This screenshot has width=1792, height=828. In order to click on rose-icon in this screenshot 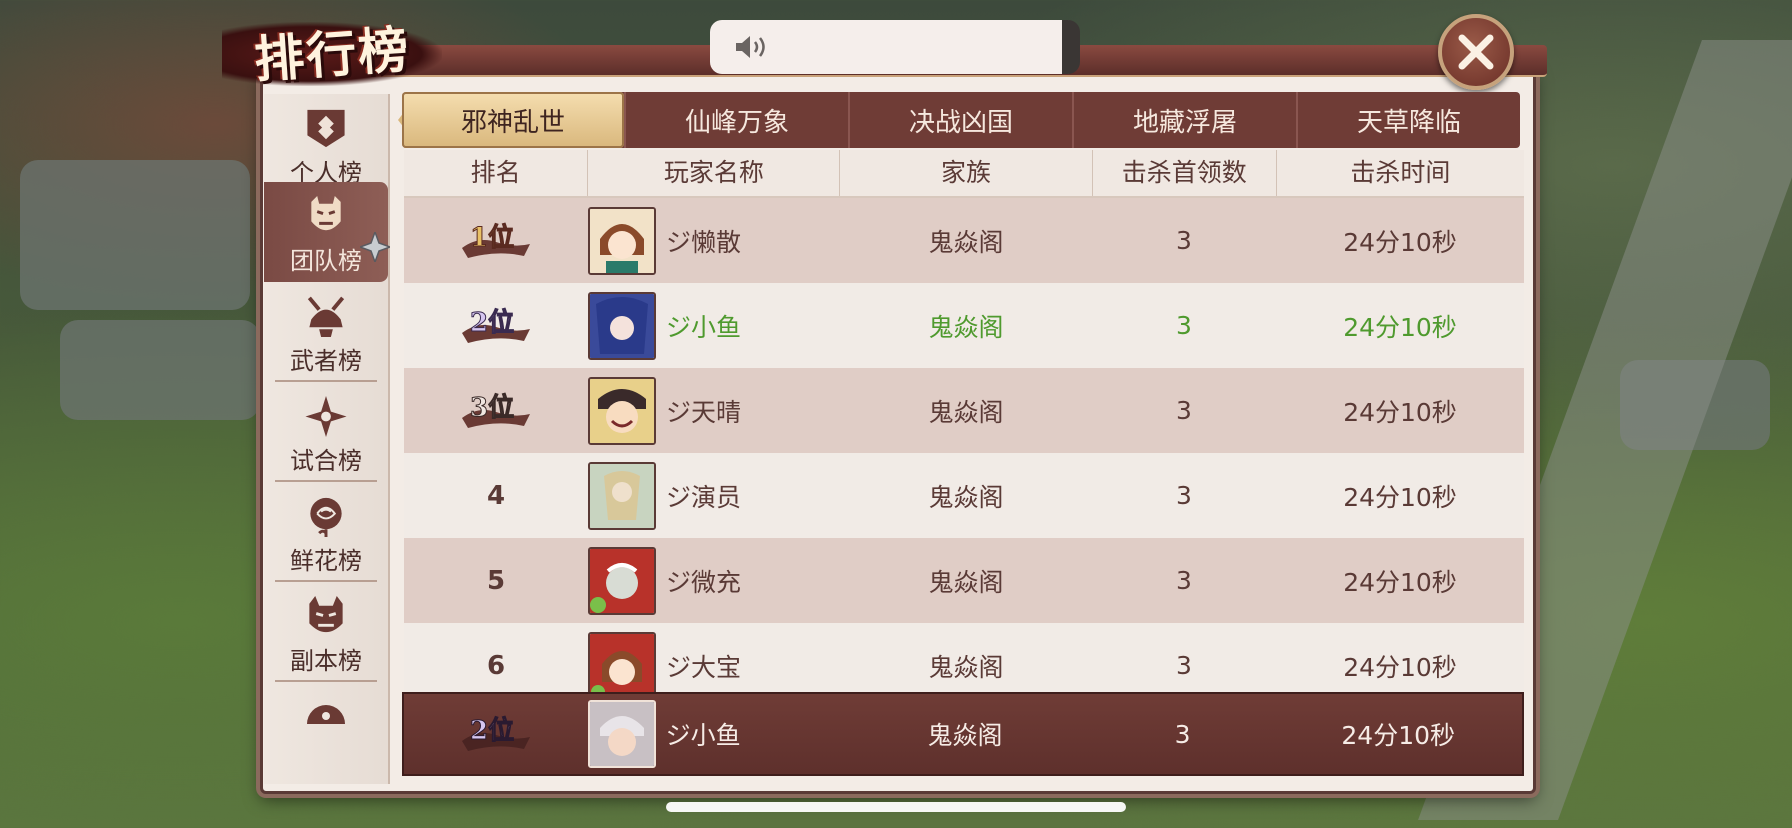, I will do `click(326, 517)`.